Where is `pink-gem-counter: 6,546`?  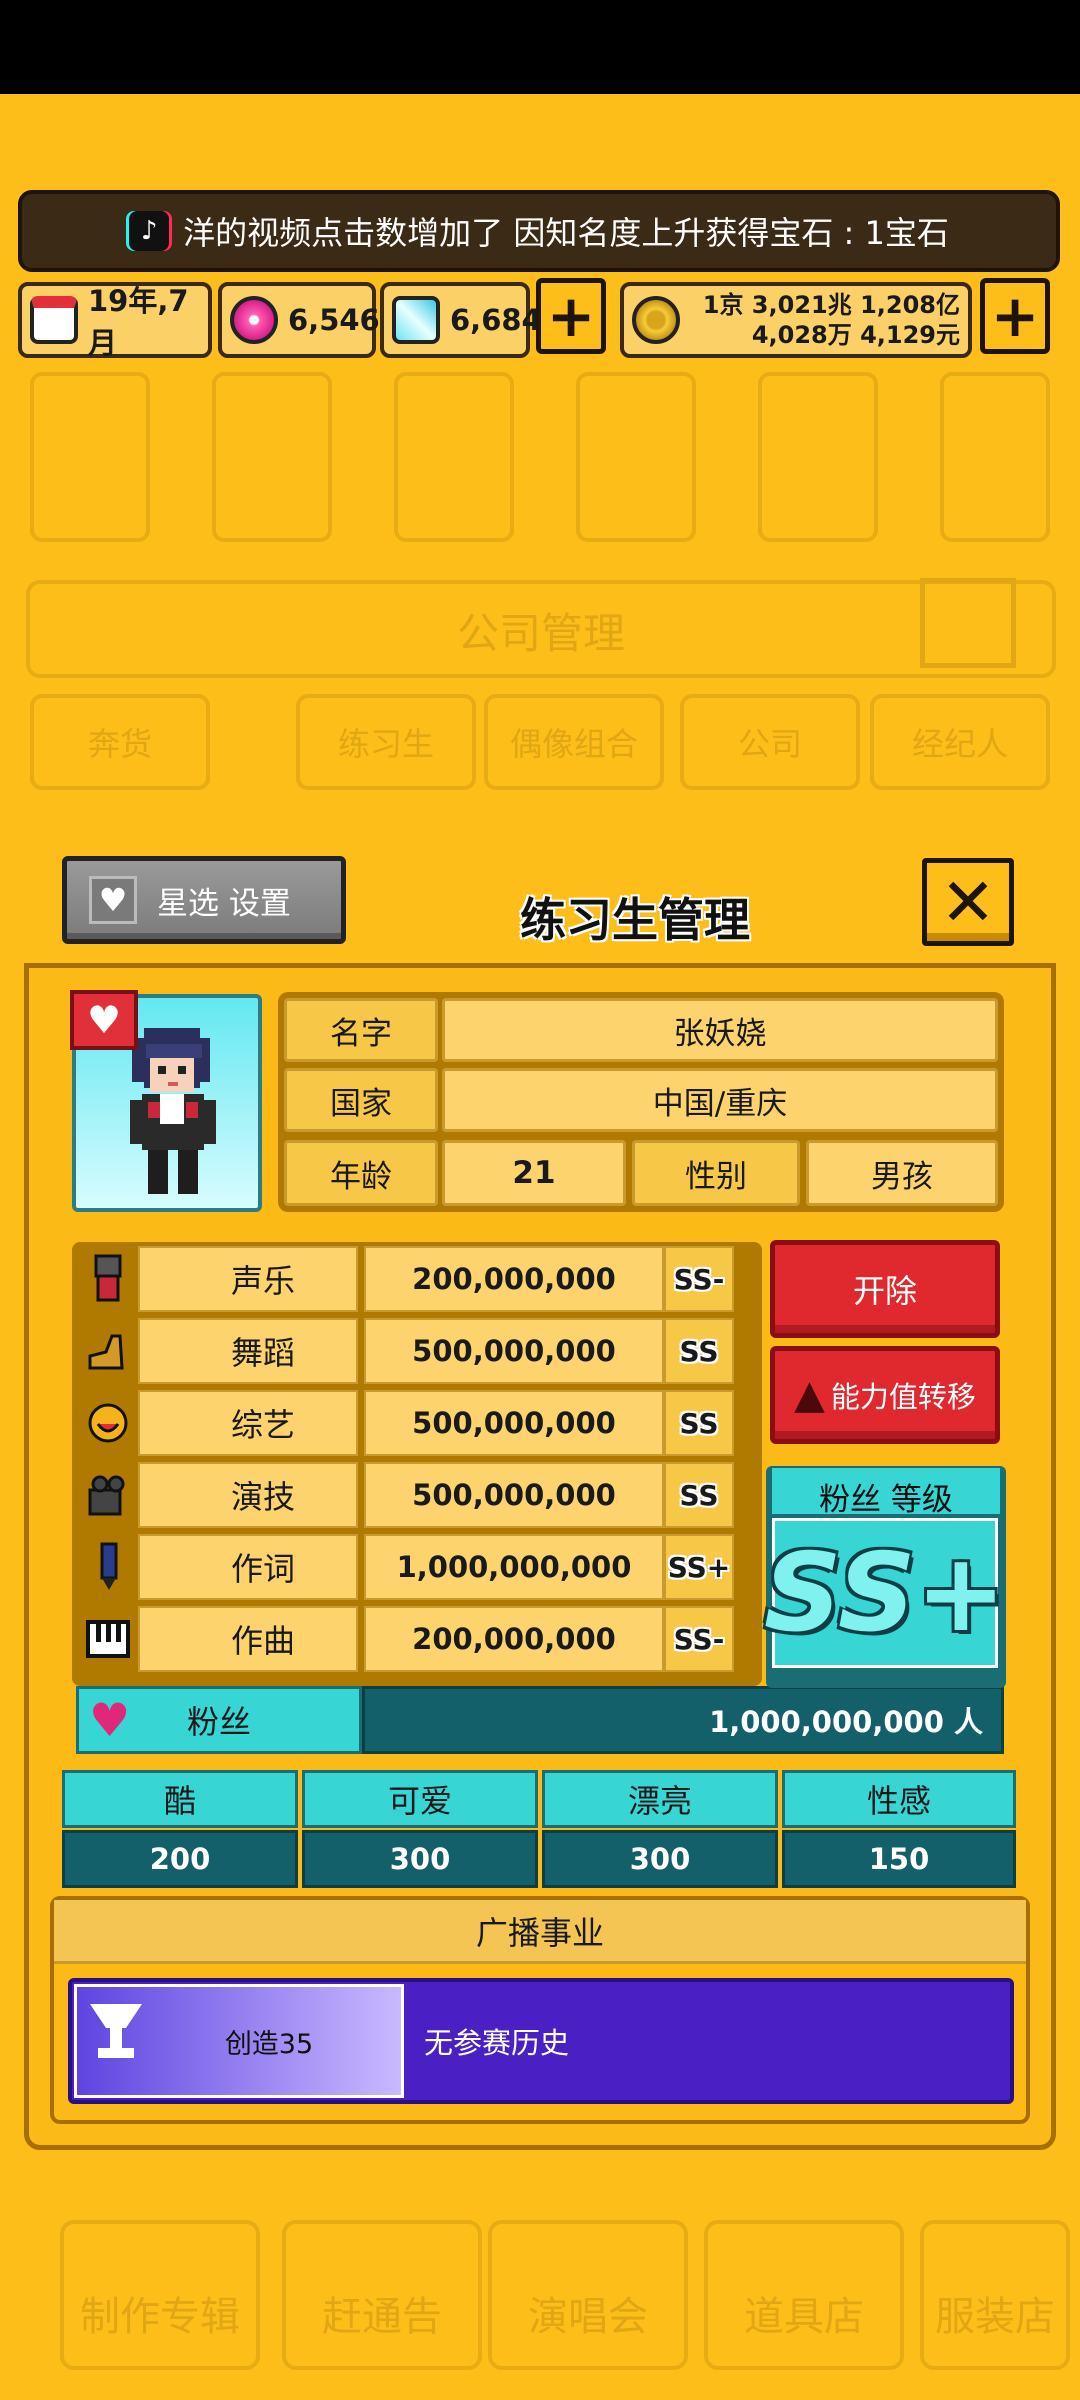 pink-gem-counter: 6,546 is located at coordinates (299, 320).